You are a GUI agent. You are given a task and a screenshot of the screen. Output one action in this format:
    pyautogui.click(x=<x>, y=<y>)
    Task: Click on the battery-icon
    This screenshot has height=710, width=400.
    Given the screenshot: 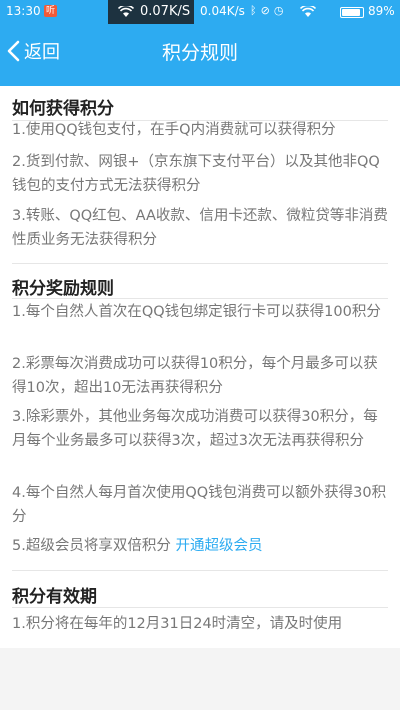 What is the action you would take?
    pyautogui.click(x=352, y=12)
    